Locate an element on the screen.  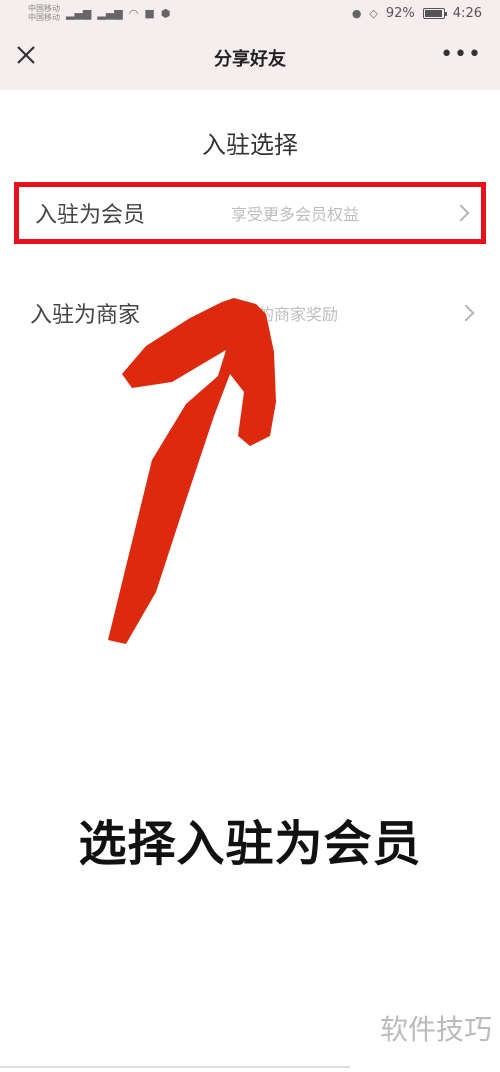
option-merchant-description: 更多的商家奖励 is located at coordinates (282, 314).